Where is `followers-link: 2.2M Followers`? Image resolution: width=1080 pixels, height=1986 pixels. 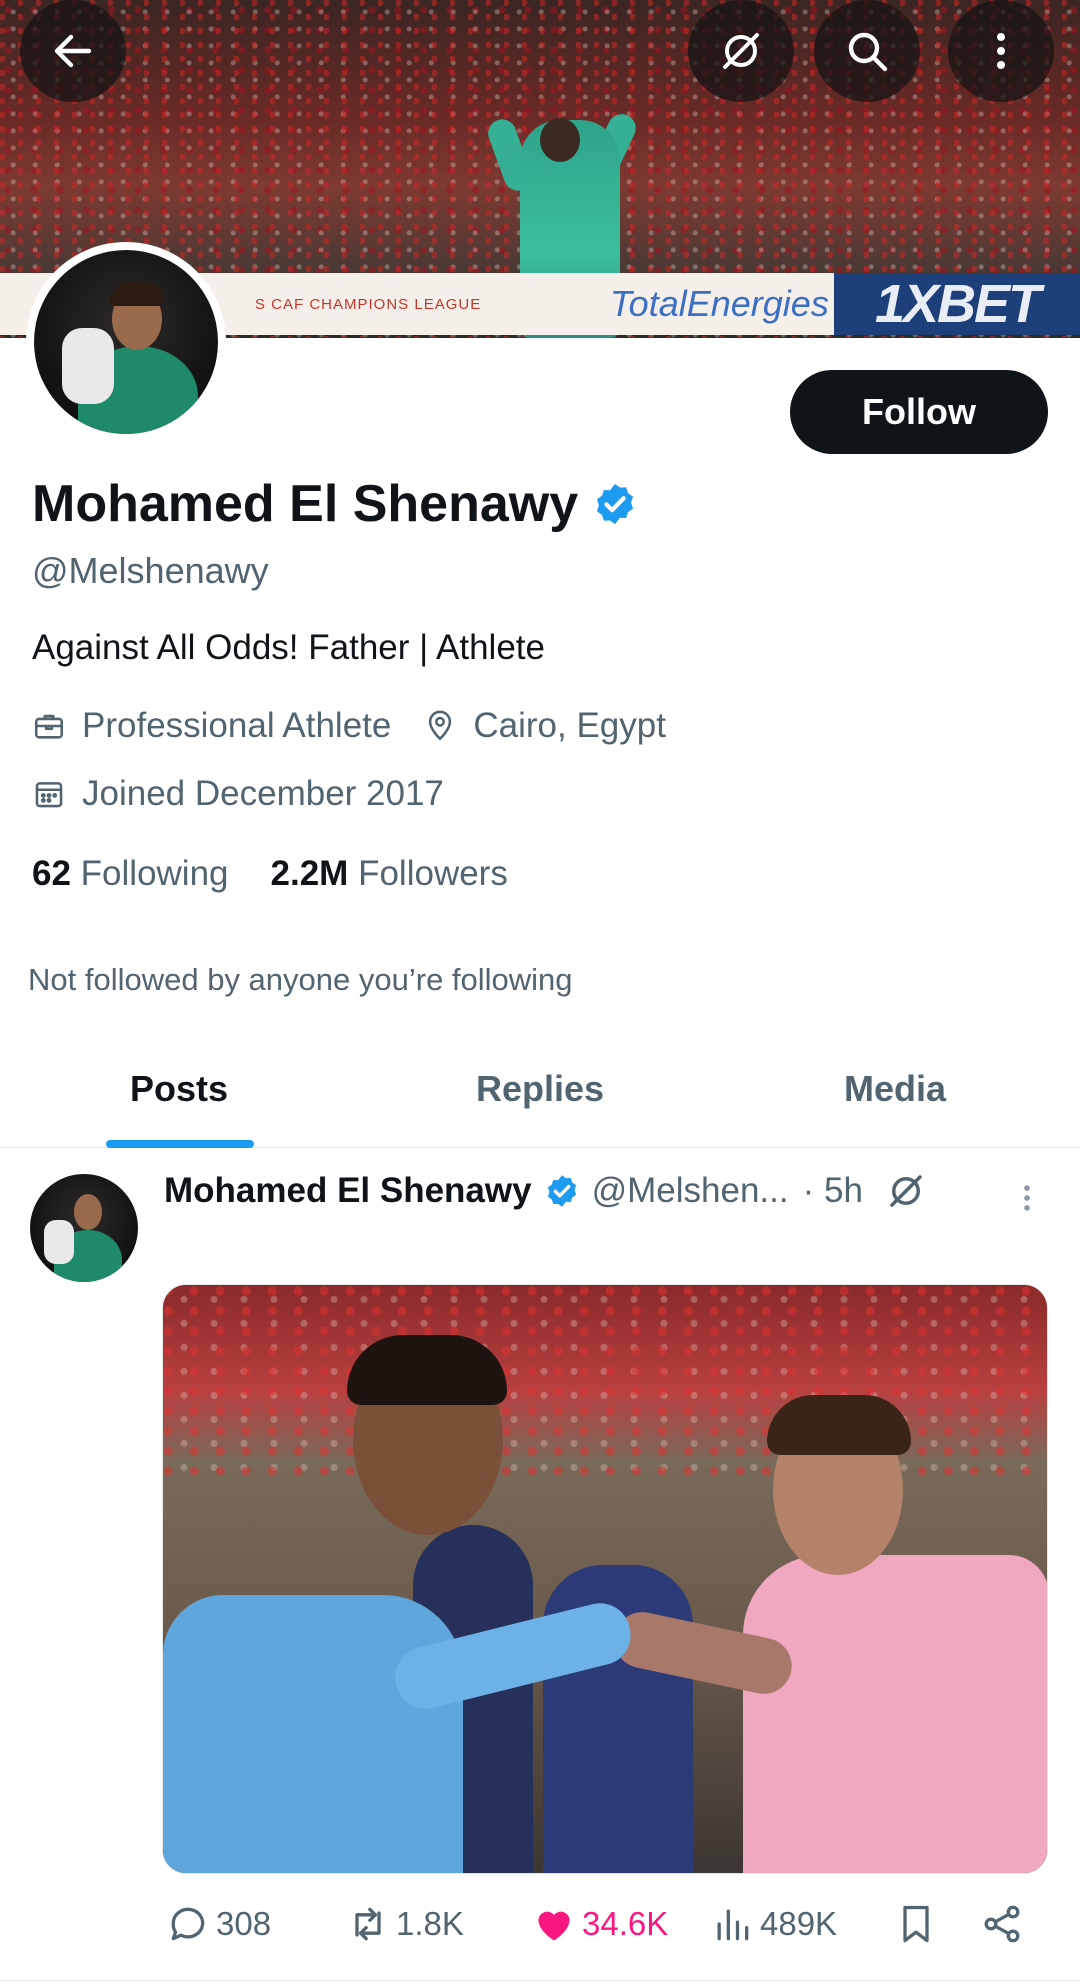
followers-link: 2.2M Followers is located at coordinates (389, 874).